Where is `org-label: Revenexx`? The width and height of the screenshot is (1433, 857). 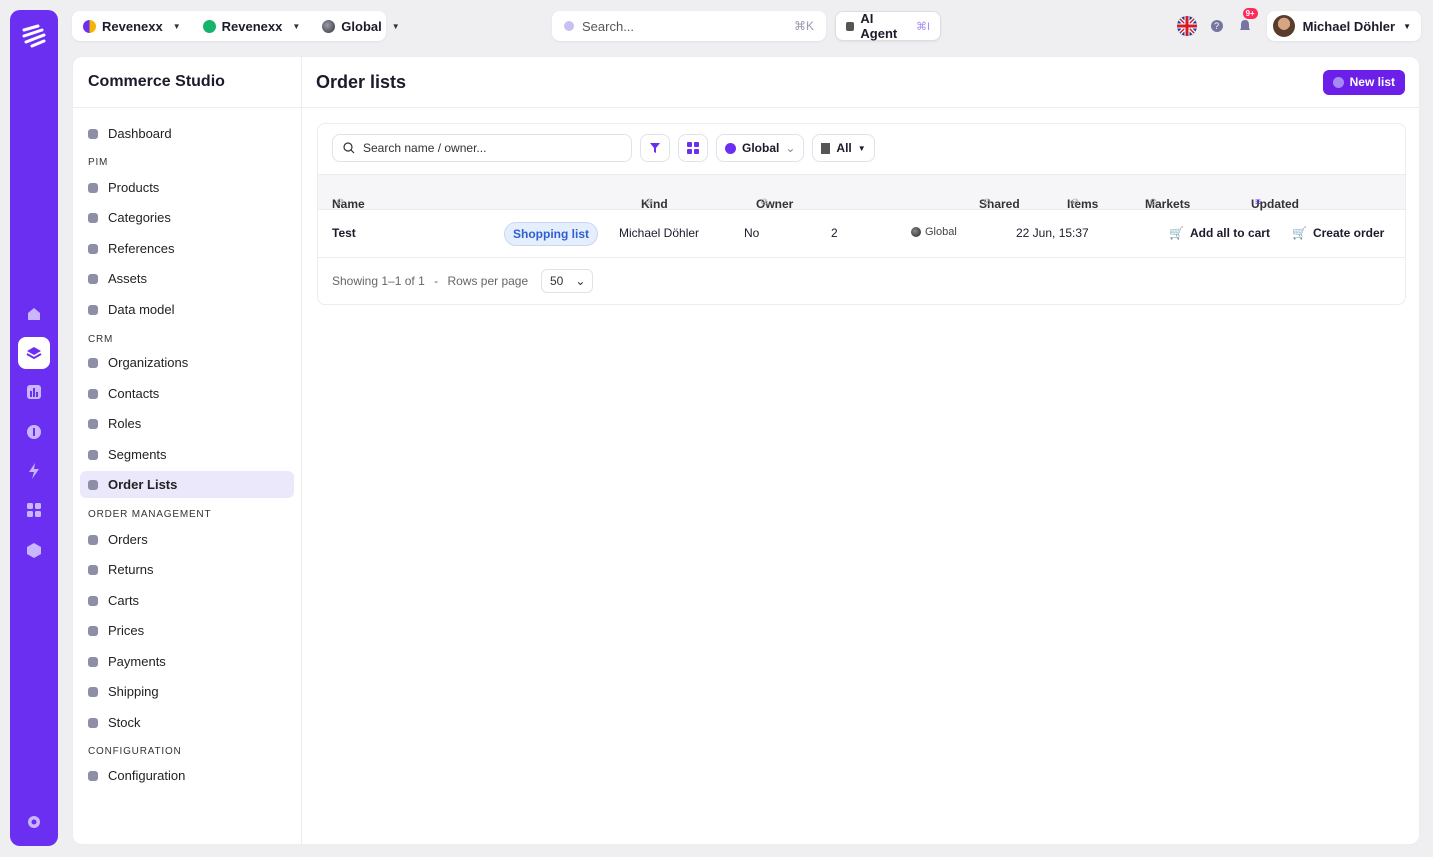 org-label: Revenexx is located at coordinates (132, 26).